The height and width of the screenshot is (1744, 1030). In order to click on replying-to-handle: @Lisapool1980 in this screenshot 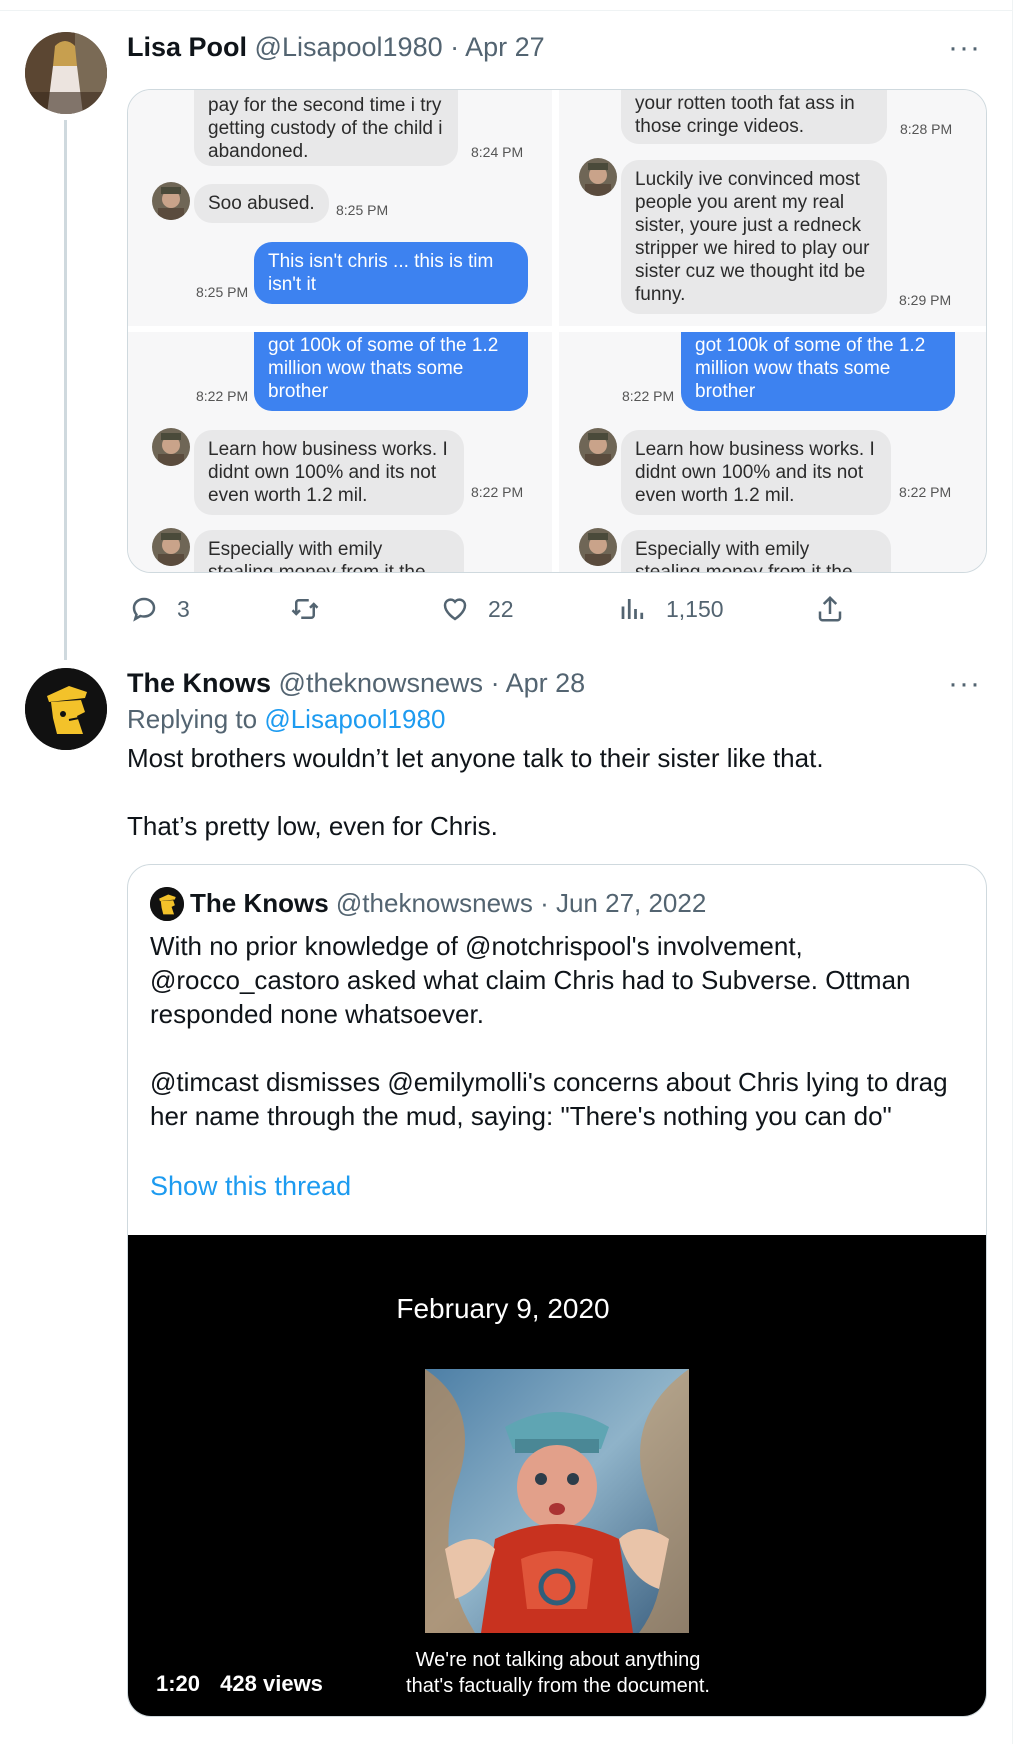, I will do `click(354, 719)`.